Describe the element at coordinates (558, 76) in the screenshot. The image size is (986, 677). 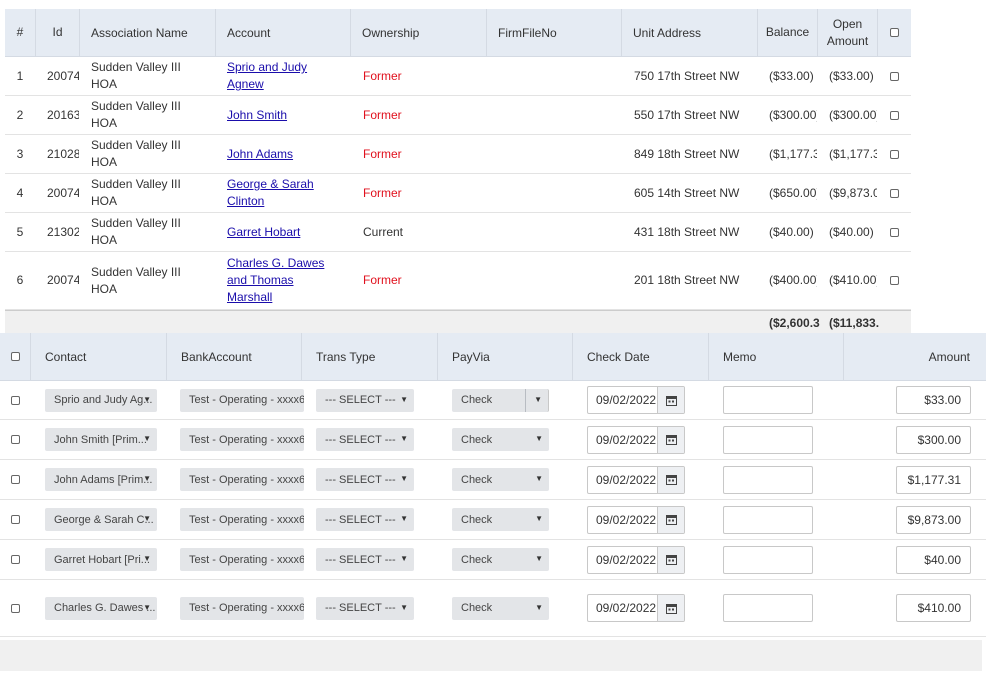
I see `firm-file-no` at that location.